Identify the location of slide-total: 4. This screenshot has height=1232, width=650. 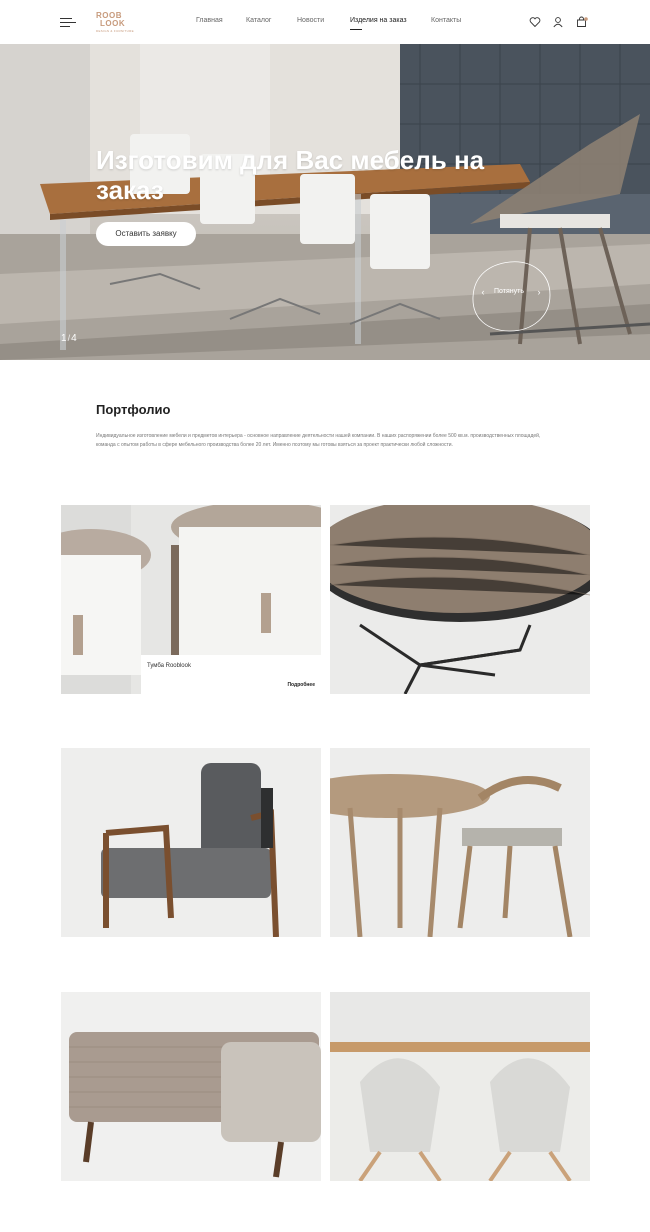
(74, 338).